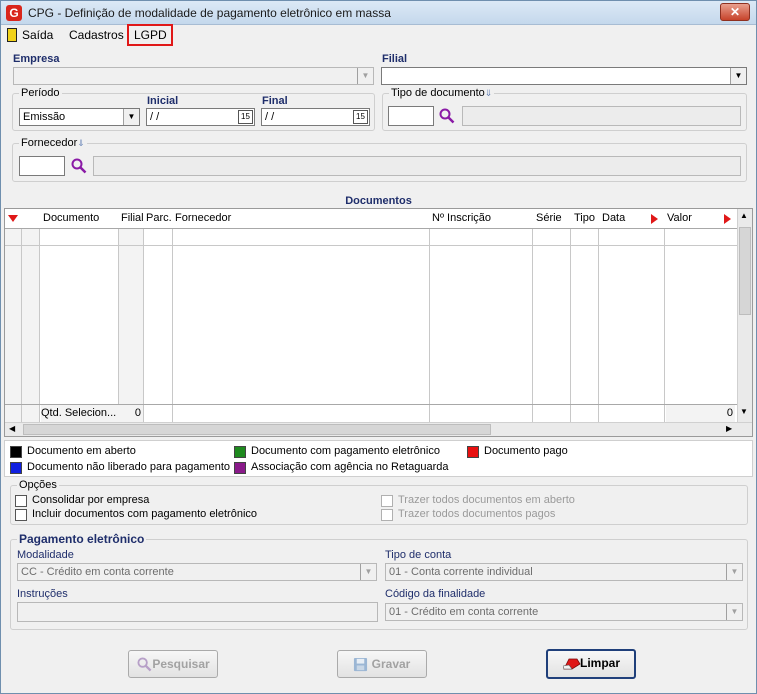 Image resolution: width=757 pixels, height=694 pixels. Describe the element at coordinates (371, 245) in the screenshot. I see `grid-filter-row-line` at that location.